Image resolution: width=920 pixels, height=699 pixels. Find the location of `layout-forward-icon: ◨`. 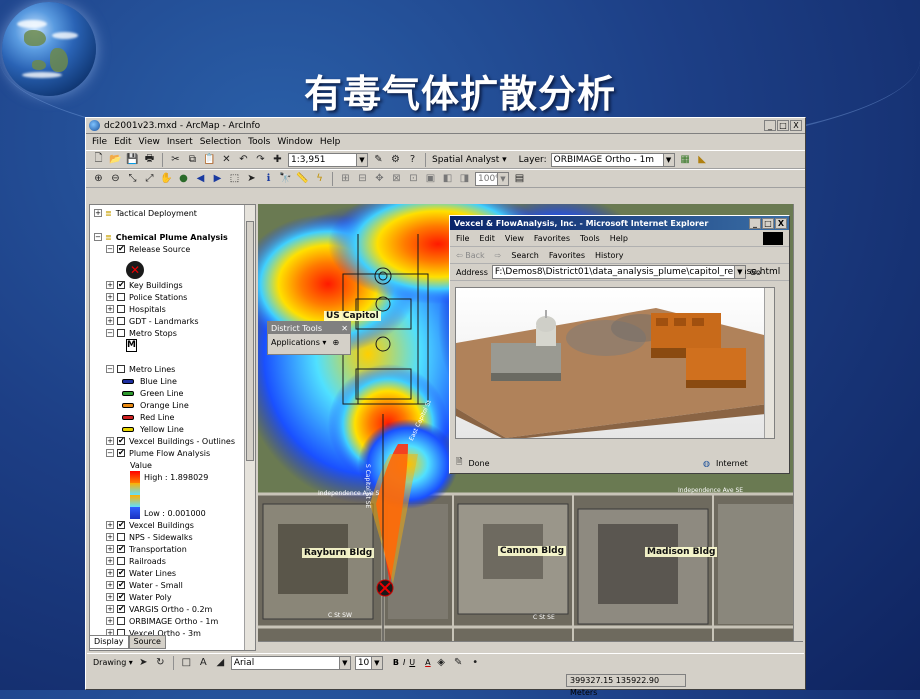

layout-forward-icon: ◨ is located at coordinates (464, 178).